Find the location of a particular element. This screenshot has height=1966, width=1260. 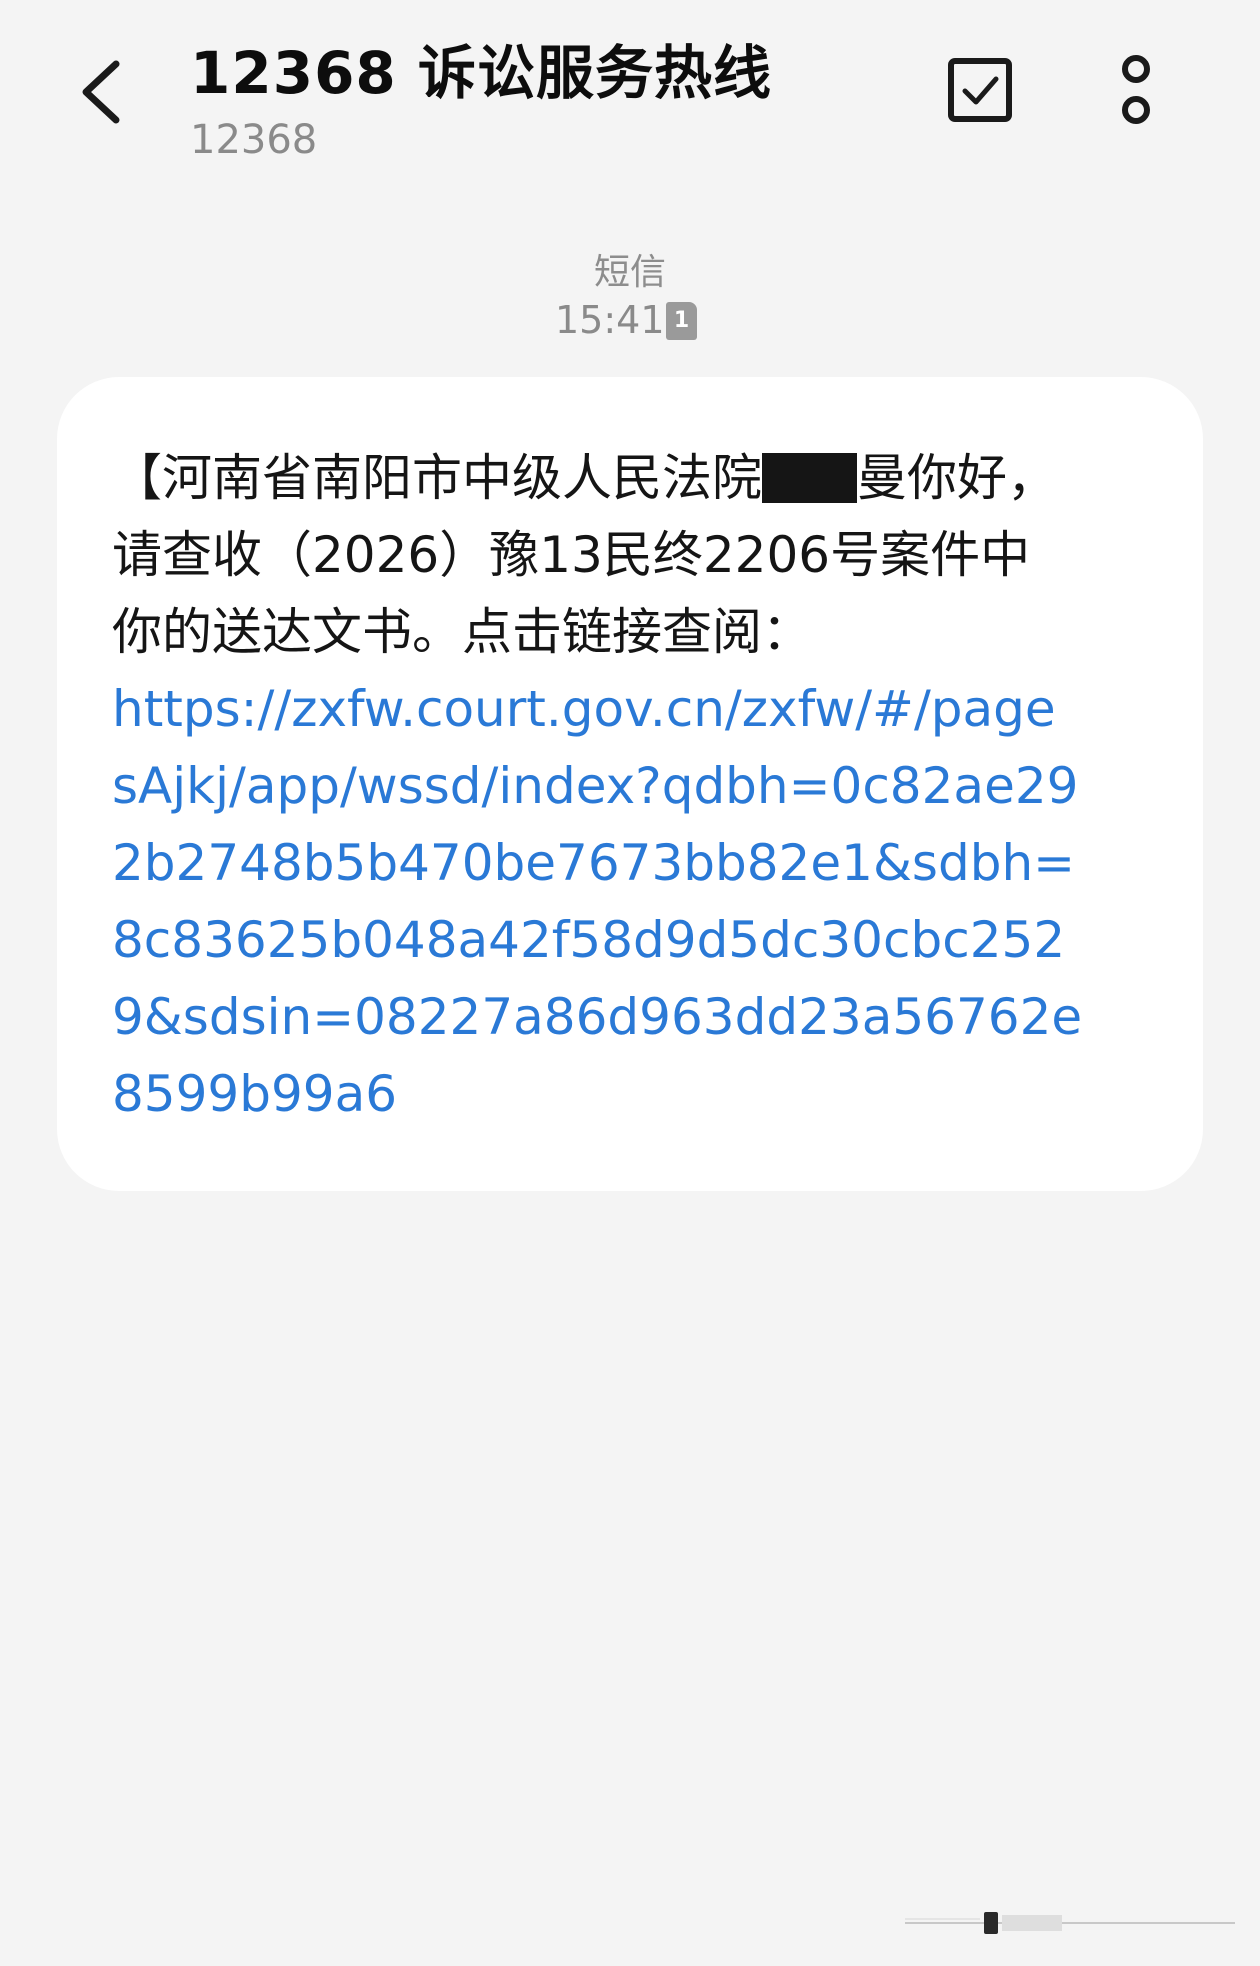

back-arrow-icon is located at coordinates (101, 92).